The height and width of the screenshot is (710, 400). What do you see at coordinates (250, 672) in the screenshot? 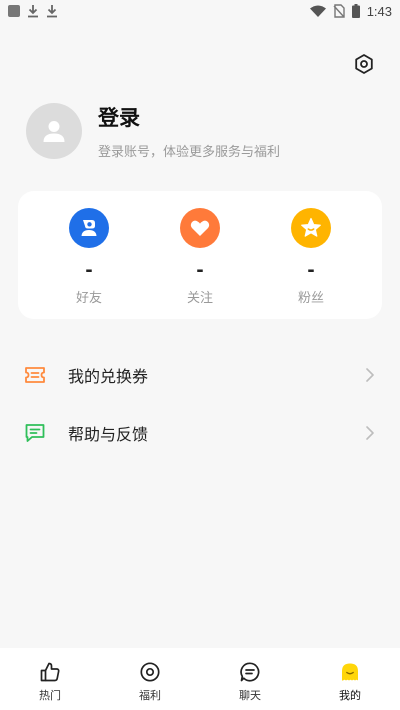
I see `chat-icon` at bounding box center [250, 672].